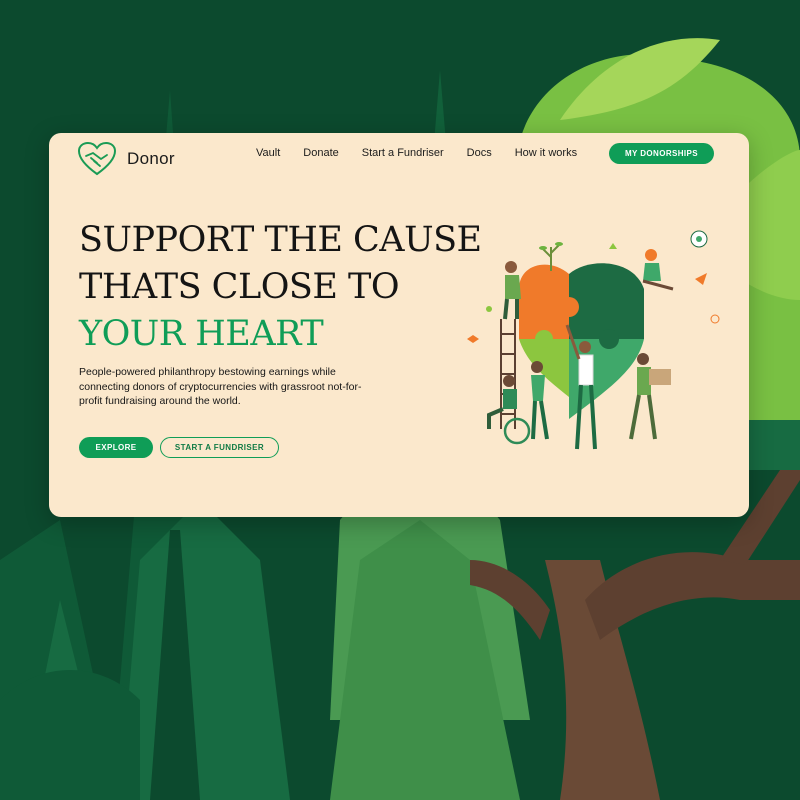 This screenshot has width=800, height=800. Describe the element at coordinates (239, 287) in the screenshot. I see `headline-line-2: THATS CLOSE TO` at that location.